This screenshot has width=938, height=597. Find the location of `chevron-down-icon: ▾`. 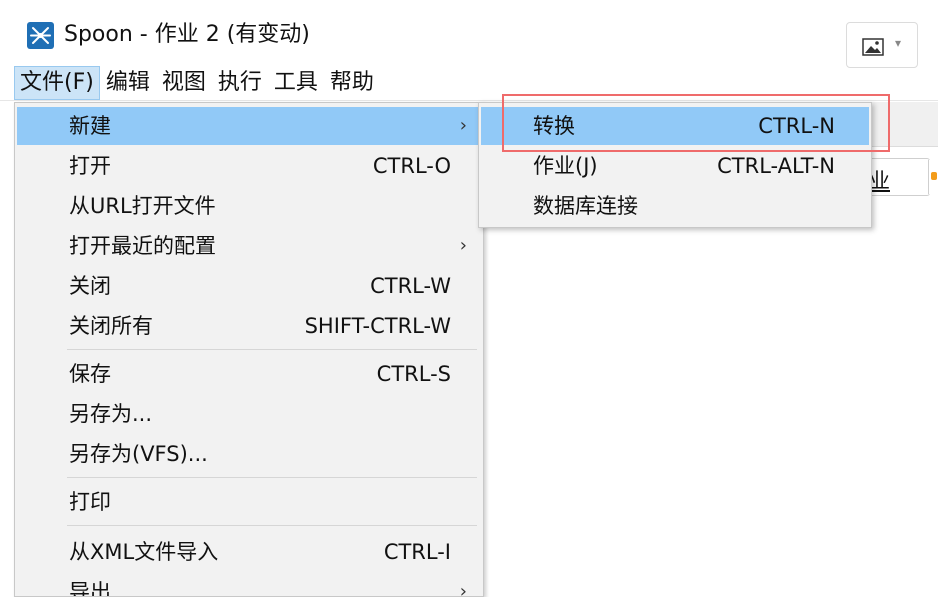

chevron-down-icon: ▾ is located at coordinates (898, 43).